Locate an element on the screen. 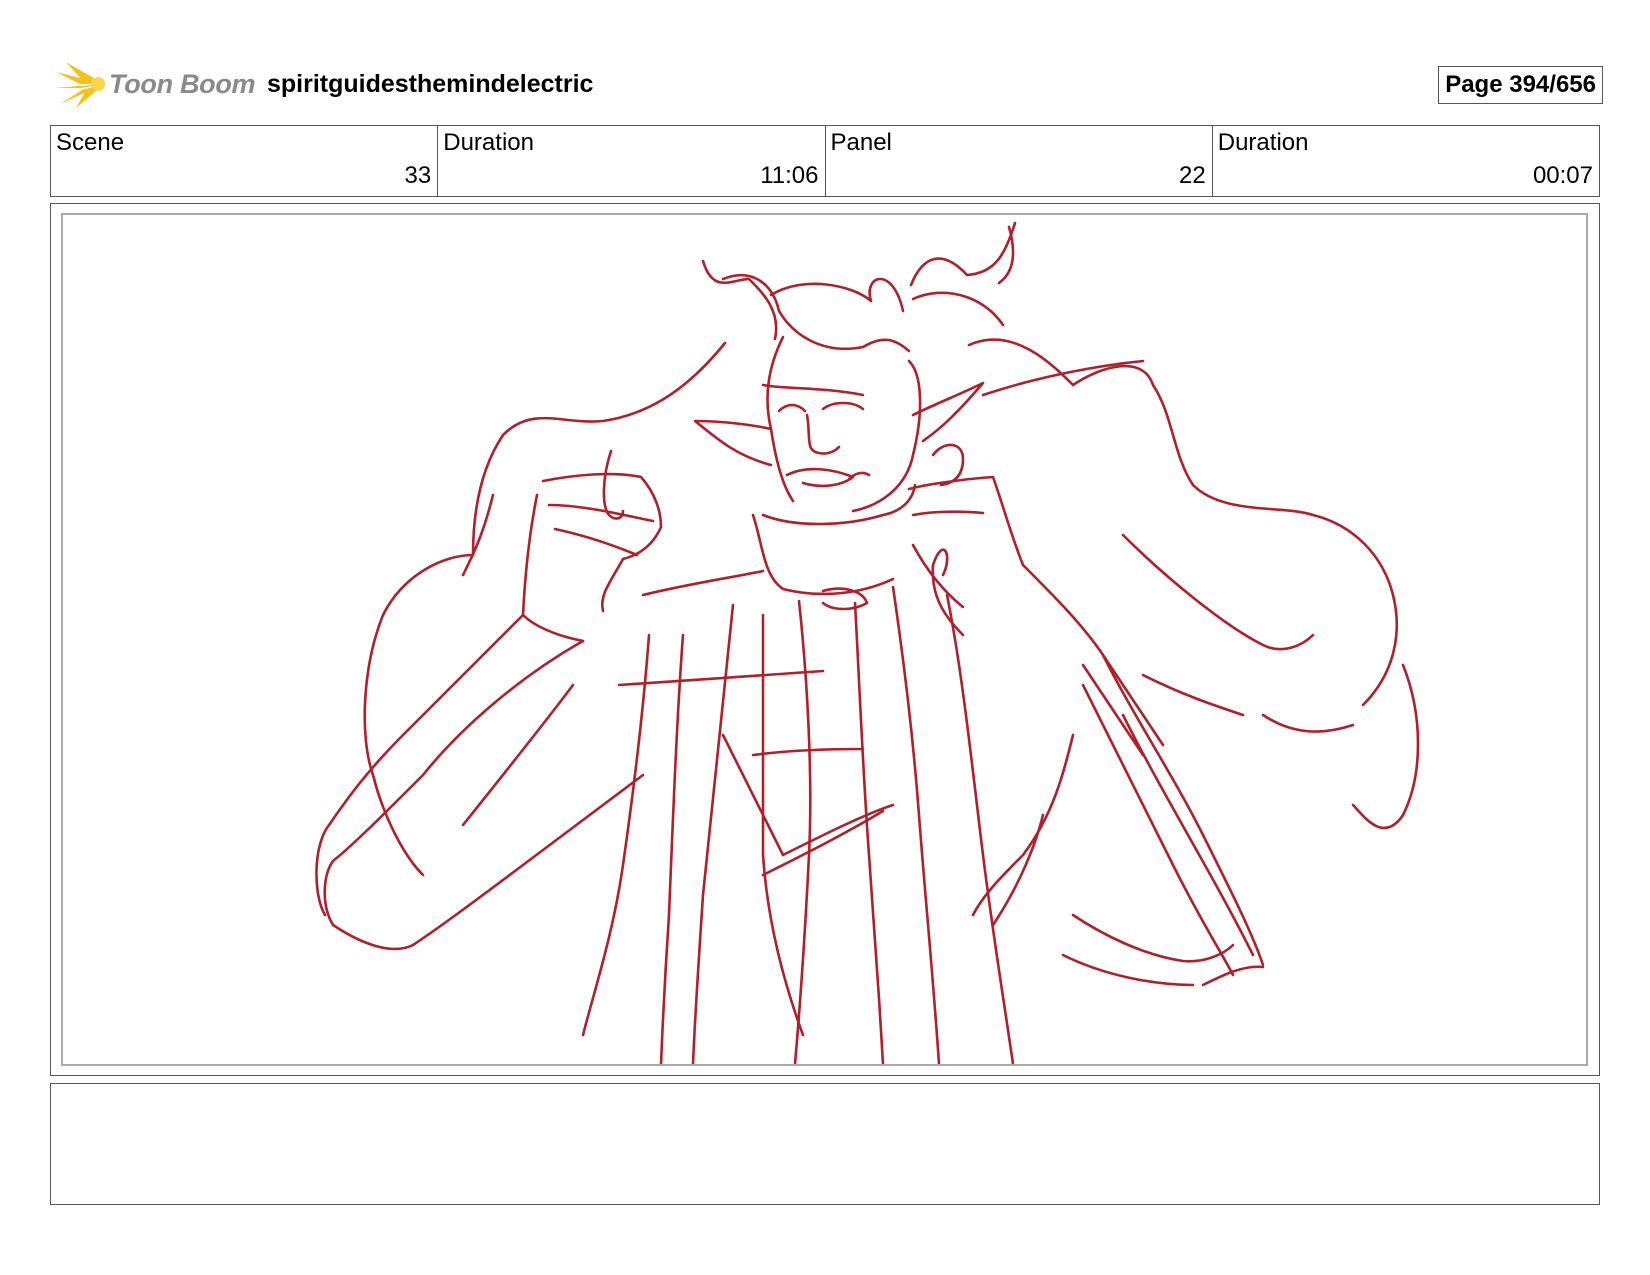 This screenshot has height=1275, width=1650. panel-notes-box is located at coordinates (825, 1144).